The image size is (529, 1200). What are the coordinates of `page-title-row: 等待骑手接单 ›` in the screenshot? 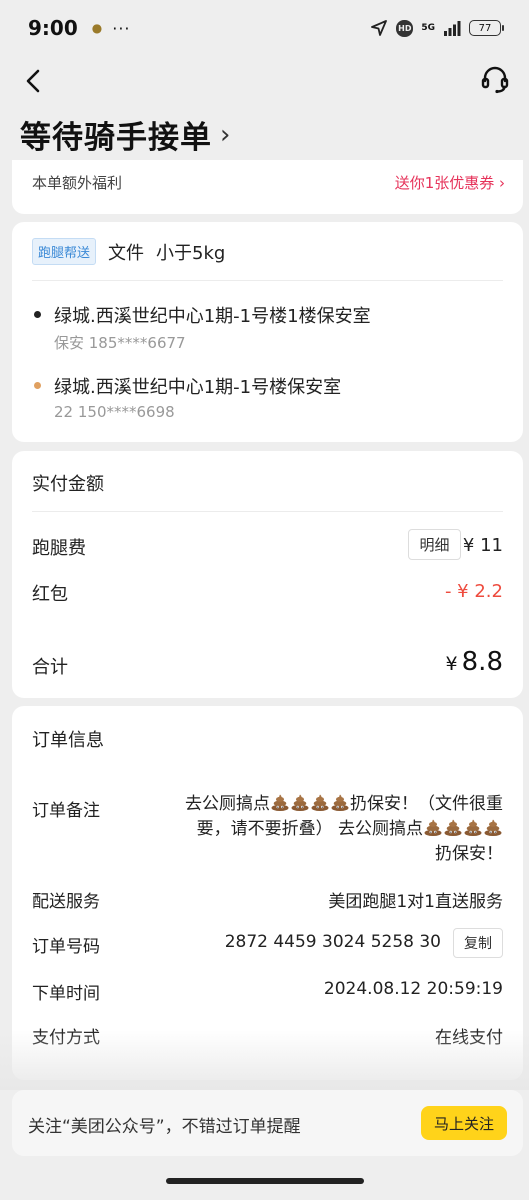 It's located at (125, 134).